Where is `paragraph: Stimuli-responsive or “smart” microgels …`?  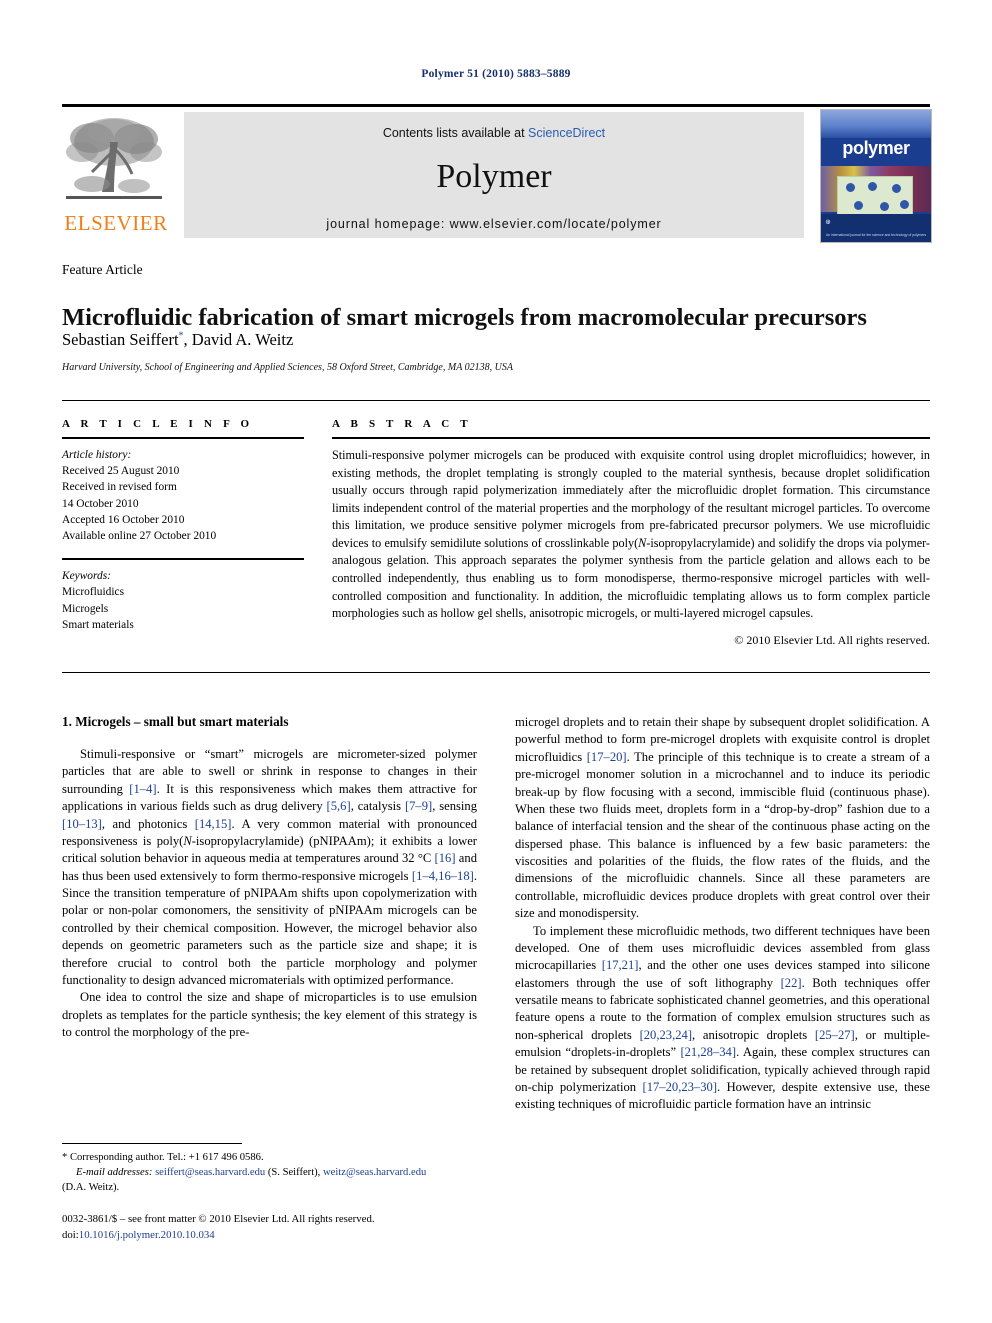
paragraph: Stimuli-responsive or “smart” microgels … is located at coordinates (270, 867).